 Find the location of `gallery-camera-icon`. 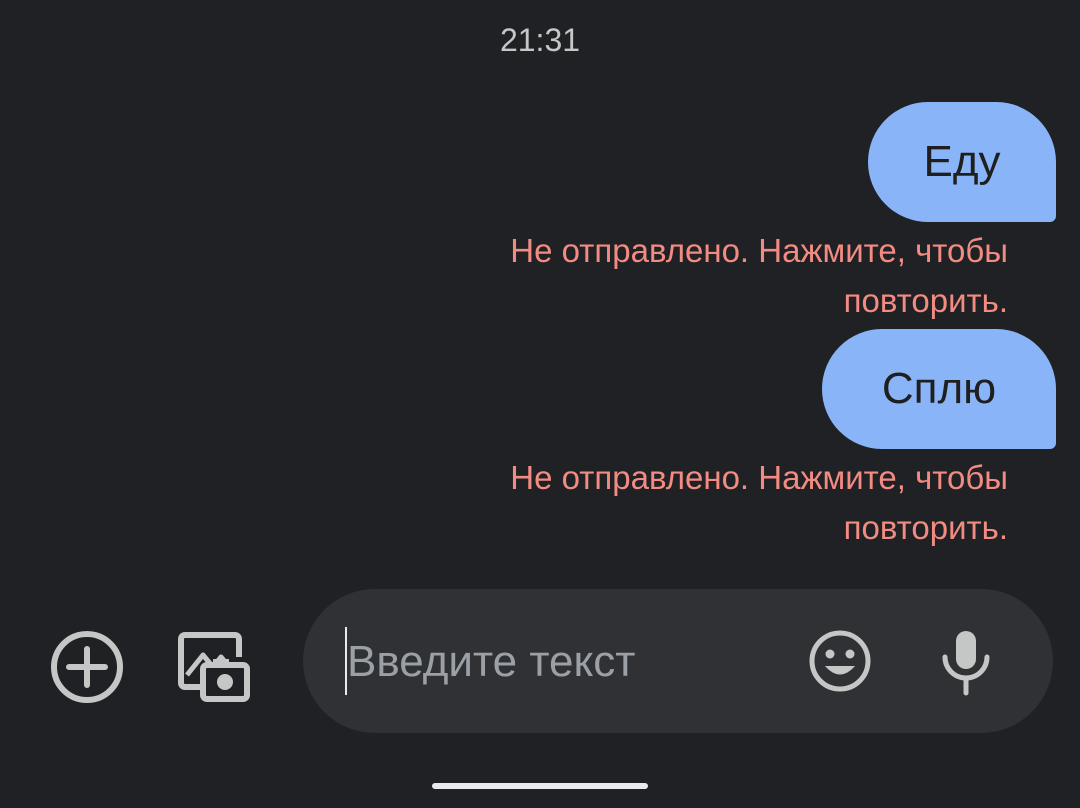

gallery-camera-icon is located at coordinates (214, 667).